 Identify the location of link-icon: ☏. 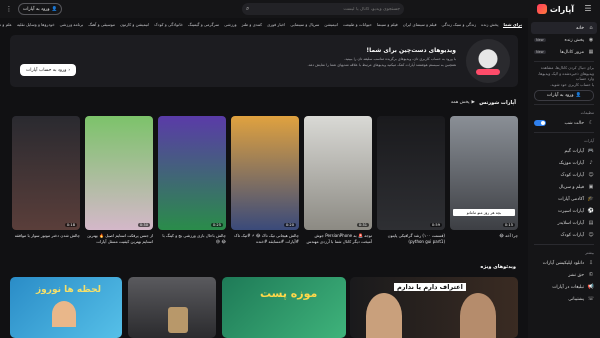
(590, 299).